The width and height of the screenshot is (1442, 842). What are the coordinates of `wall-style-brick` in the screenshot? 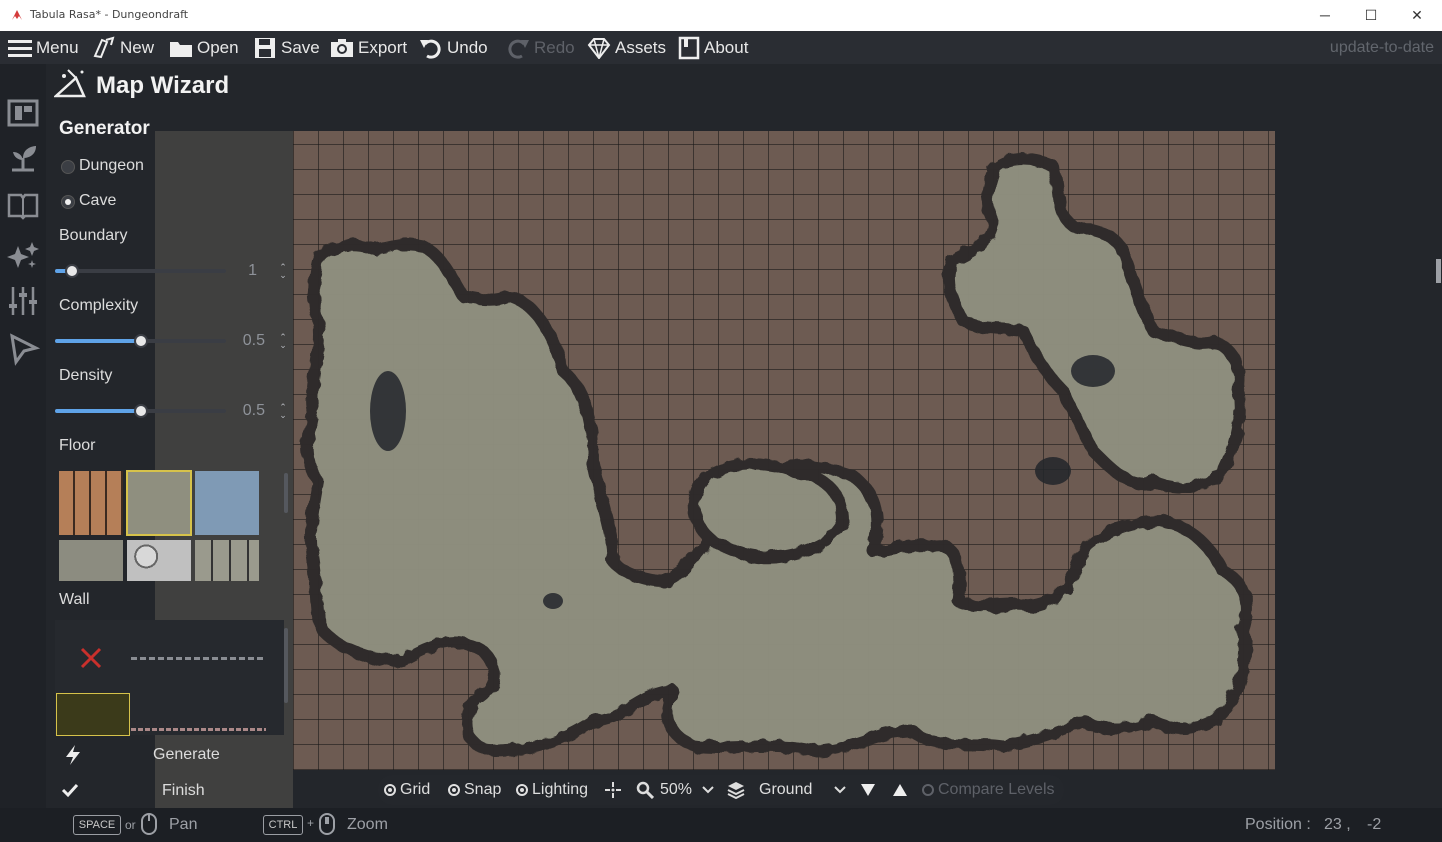 It's located at (198, 729).